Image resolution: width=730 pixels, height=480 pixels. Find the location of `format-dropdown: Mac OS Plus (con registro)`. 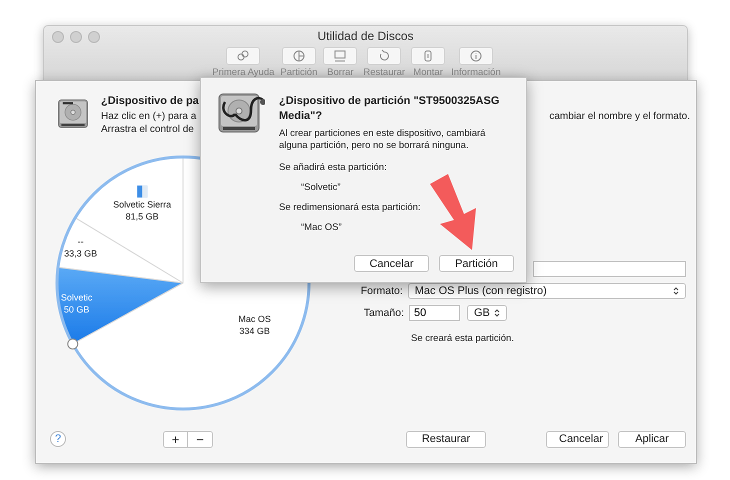

format-dropdown: Mac OS Plus (con registro) is located at coordinates (547, 291).